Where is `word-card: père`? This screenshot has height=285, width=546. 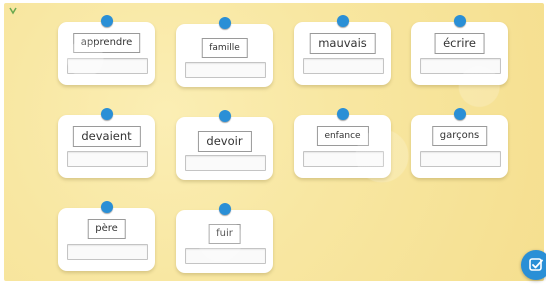 word-card: père is located at coordinates (106, 236).